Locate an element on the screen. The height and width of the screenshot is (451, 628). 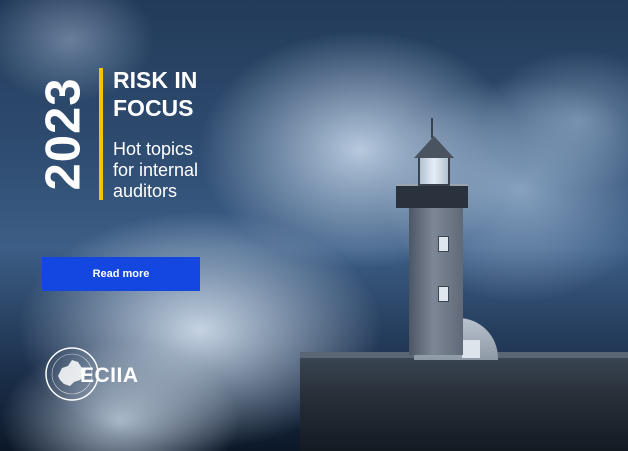
banner-subtitle-line: for internal is located at coordinates (156, 170).